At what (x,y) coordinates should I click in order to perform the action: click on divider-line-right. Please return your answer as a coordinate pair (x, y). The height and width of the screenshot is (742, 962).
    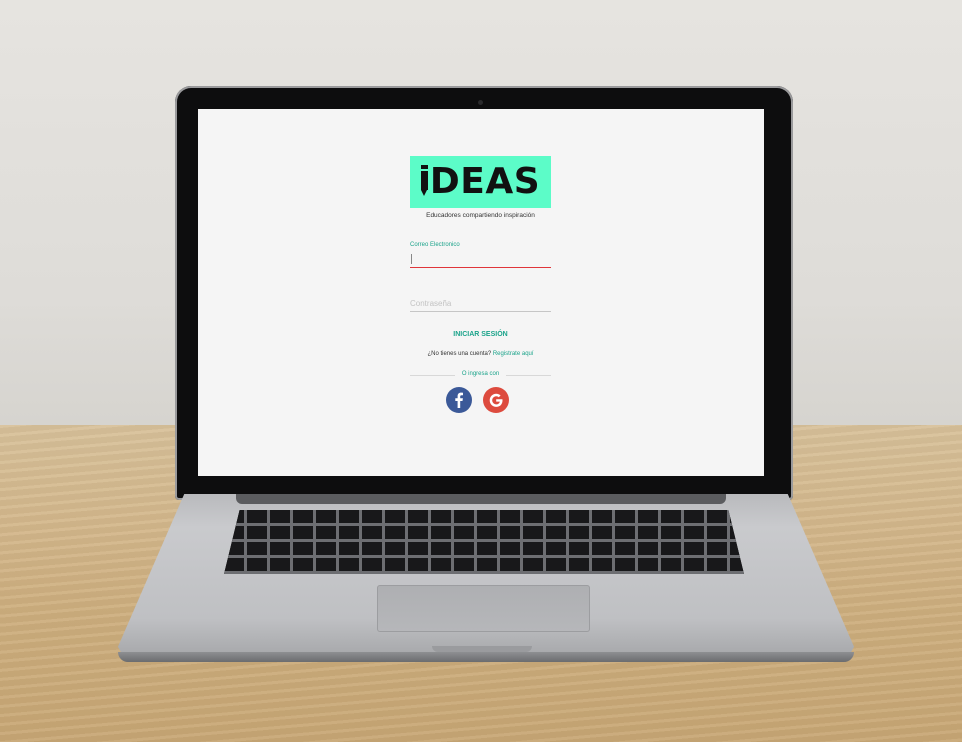
    Looking at the image, I should click on (528, 375).